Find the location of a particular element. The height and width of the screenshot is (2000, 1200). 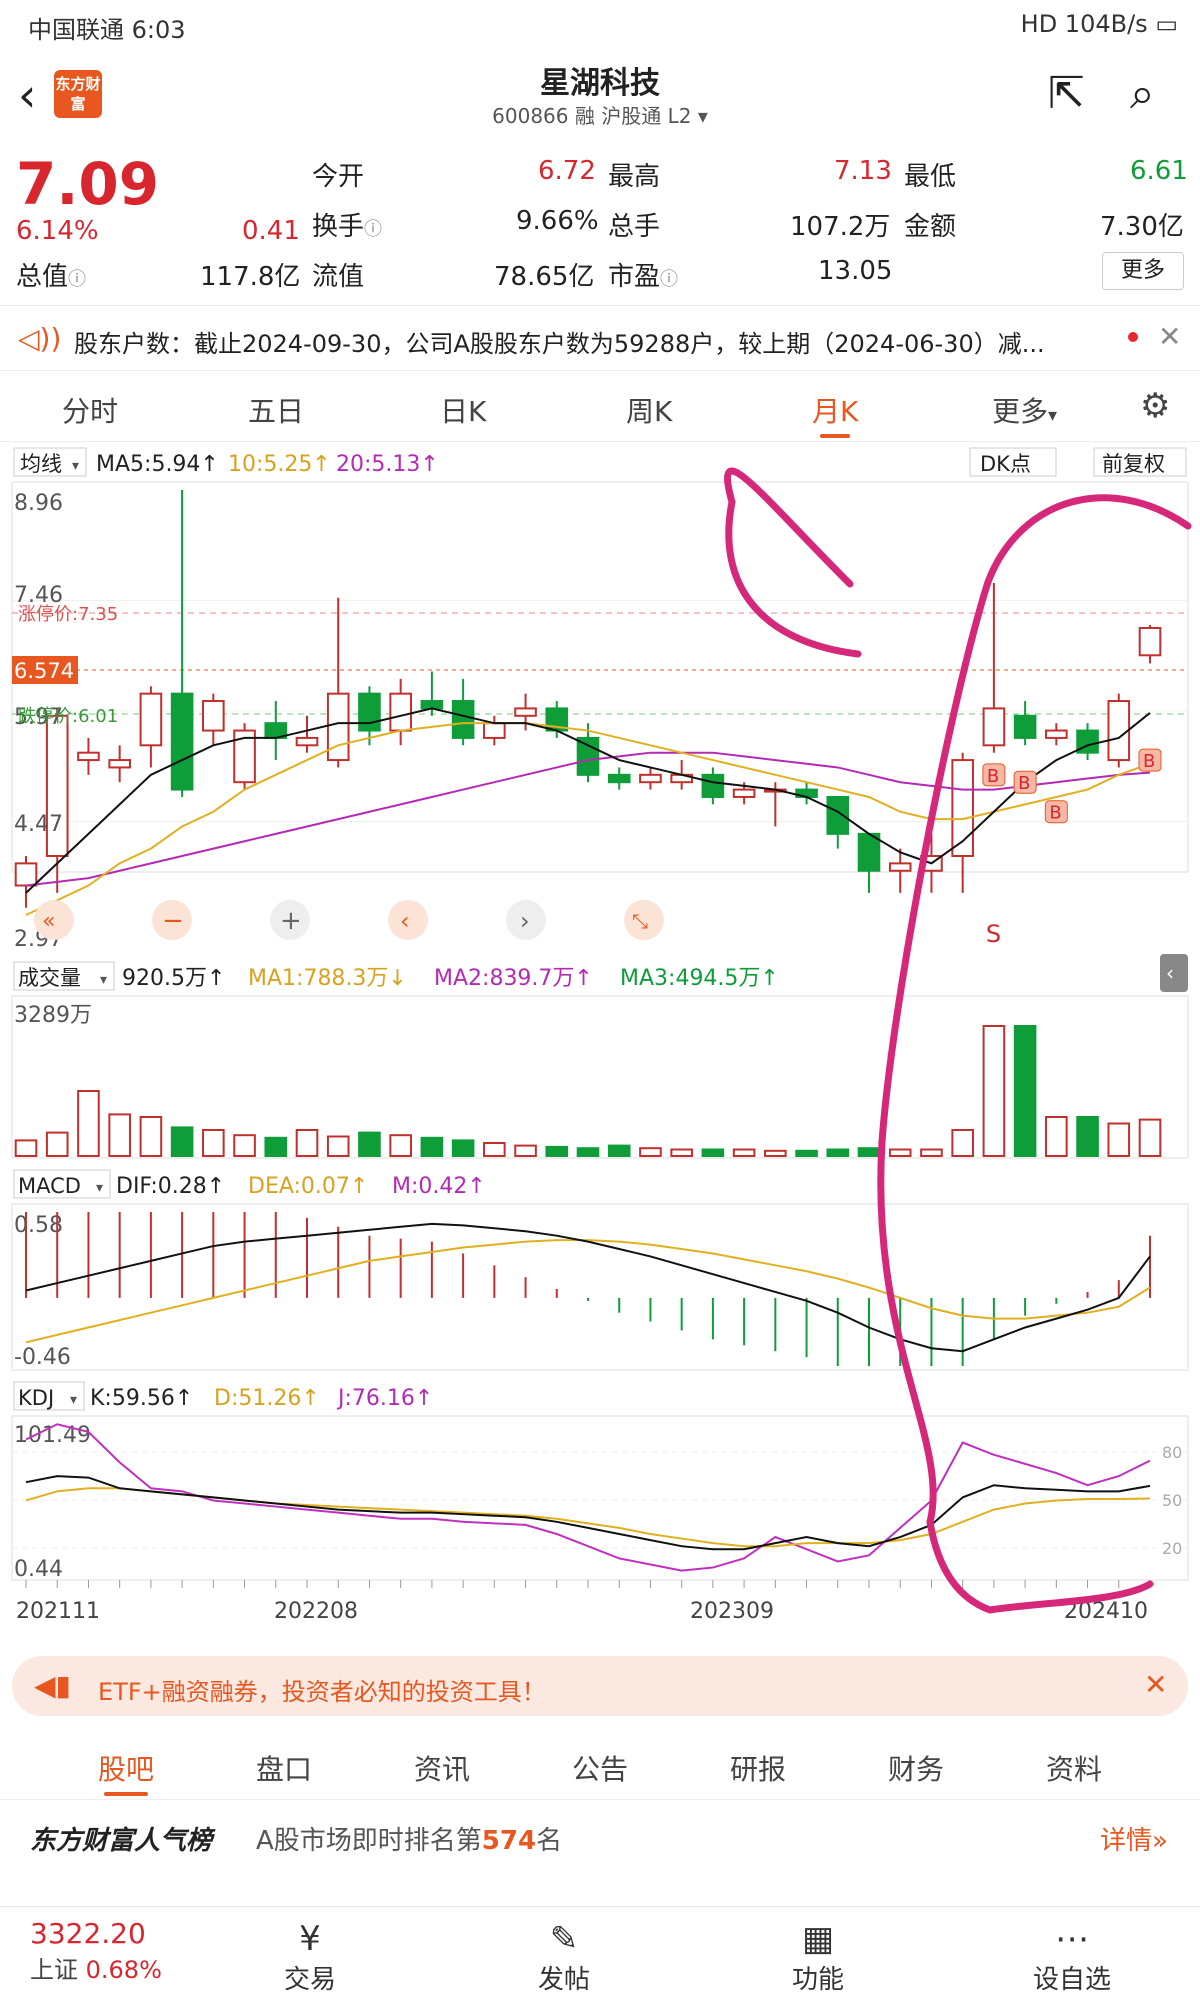

limit-up-label: 涨停价:7.35 is located at coordinates (68, 614).